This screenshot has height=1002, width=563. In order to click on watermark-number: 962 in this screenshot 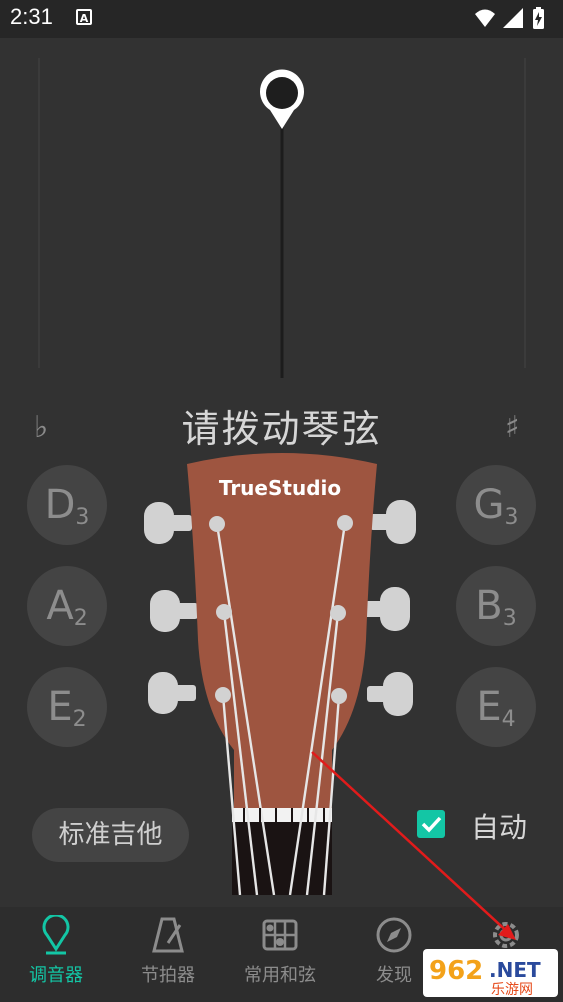, I will do `click(456, 971)`.